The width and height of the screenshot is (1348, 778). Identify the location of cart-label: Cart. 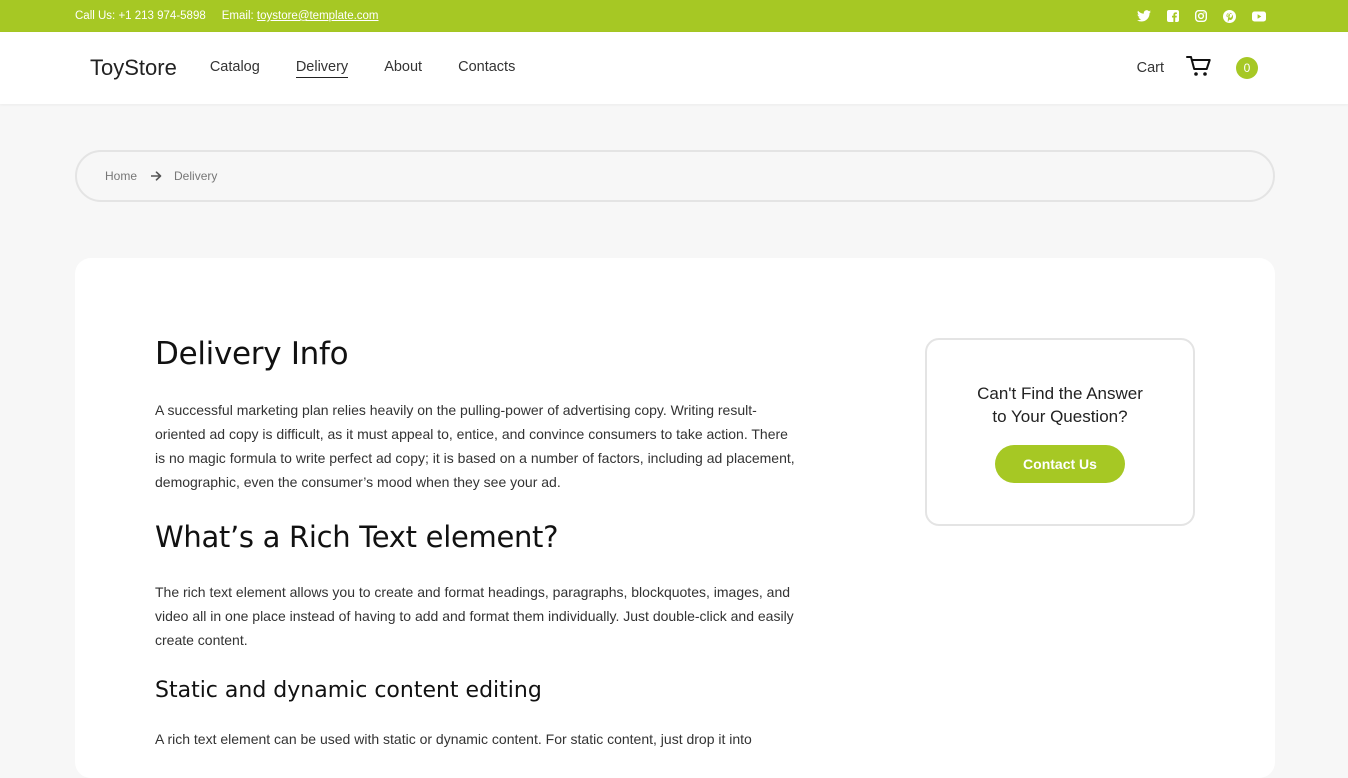
(1150, 68).